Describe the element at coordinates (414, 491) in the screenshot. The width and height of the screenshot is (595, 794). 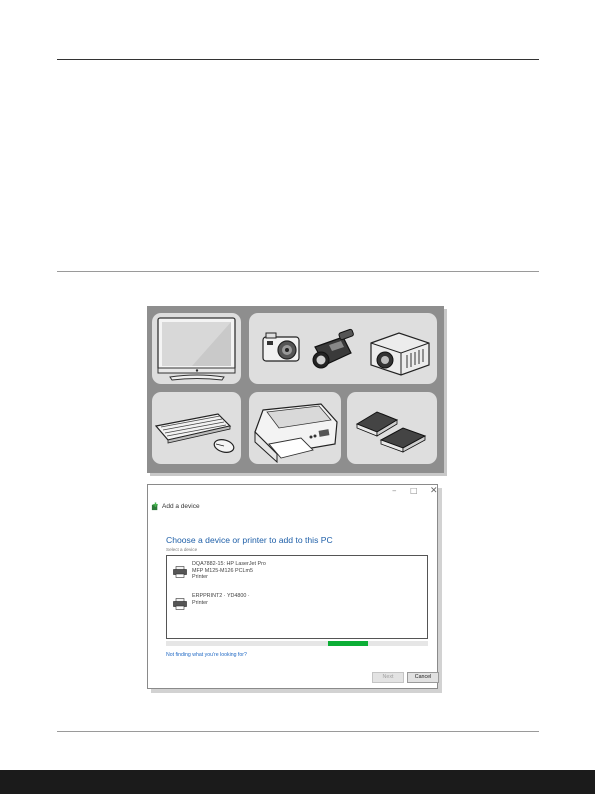
I see `maximize-button: □` at that location.